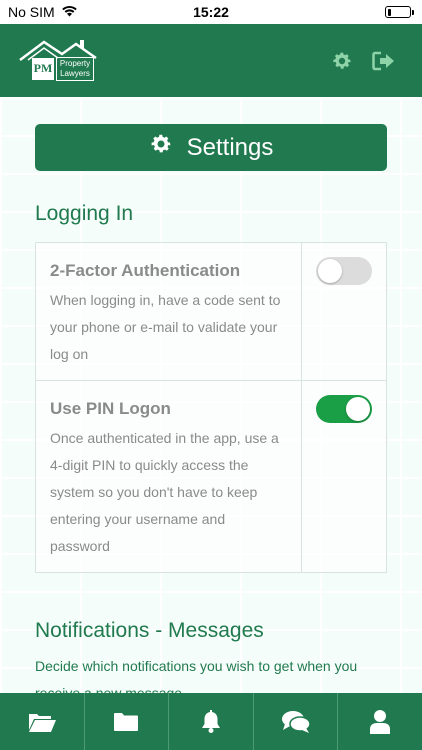 The image size is (422, 750). Describe the element at coordinates (43, 68) in the screenshot. I see `logo-initials: PM` at that location.